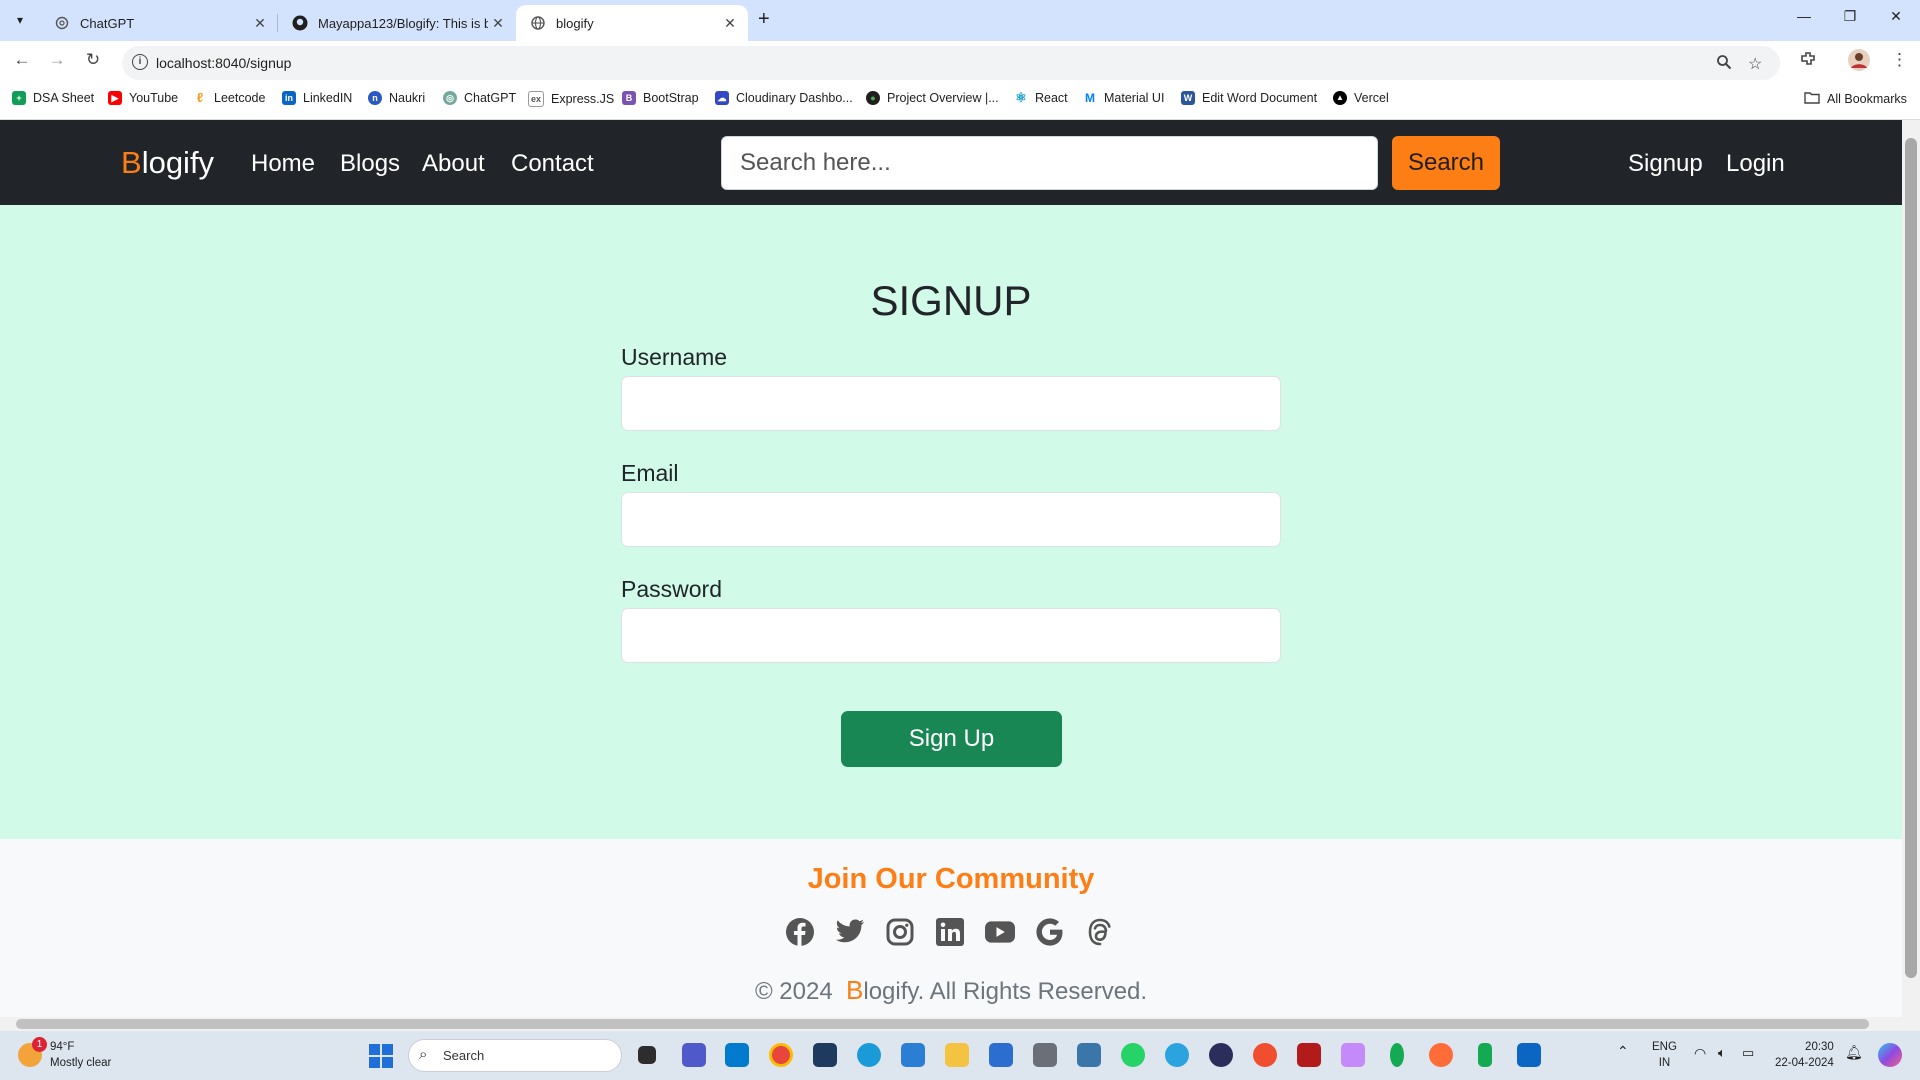 The image size is (1920, 1080). I want to click on snipping-tool-icon, so click(825, 1055).